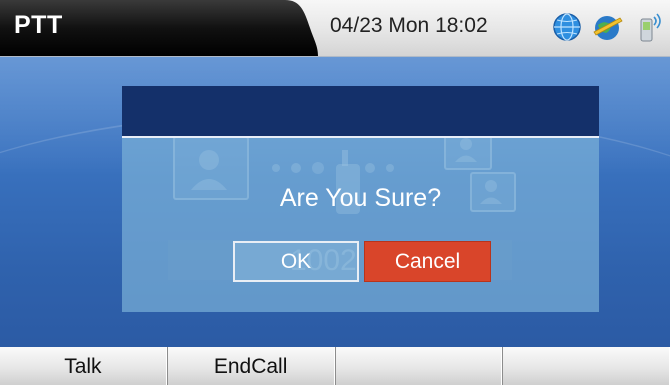 This screenshot has width=670, height=385. What do you see at coordinates (427, 261) in the screenshot?
I see `cancel-button: Cancel` at bounding box center [427, 261].